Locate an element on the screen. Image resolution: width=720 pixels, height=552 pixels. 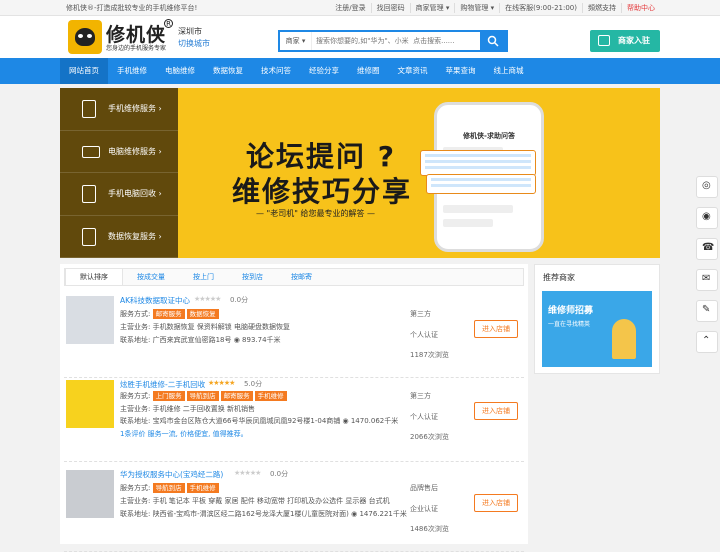
nav-experience: 经验分享 is located at coordinates (324, 71).